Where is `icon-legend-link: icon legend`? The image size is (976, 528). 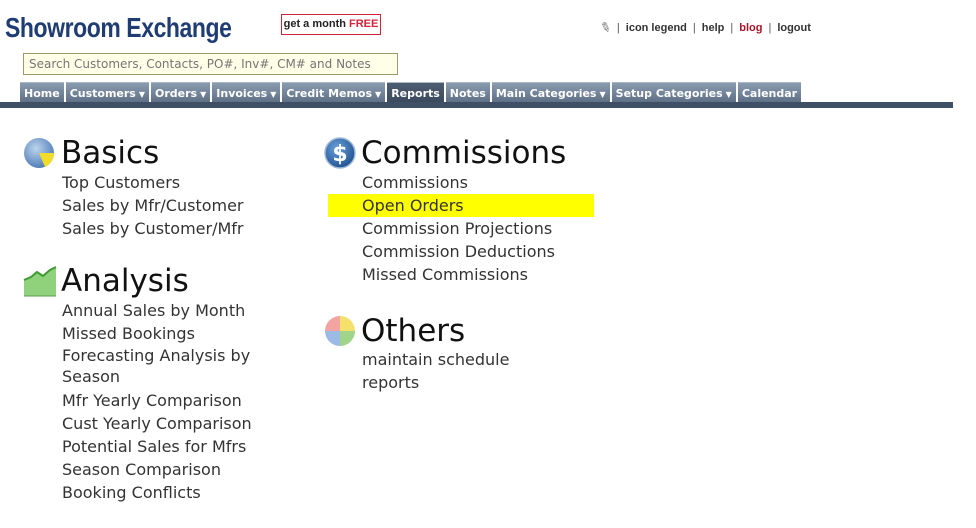 icon-legend-link: icon legend is located at coordinates (656, 28).